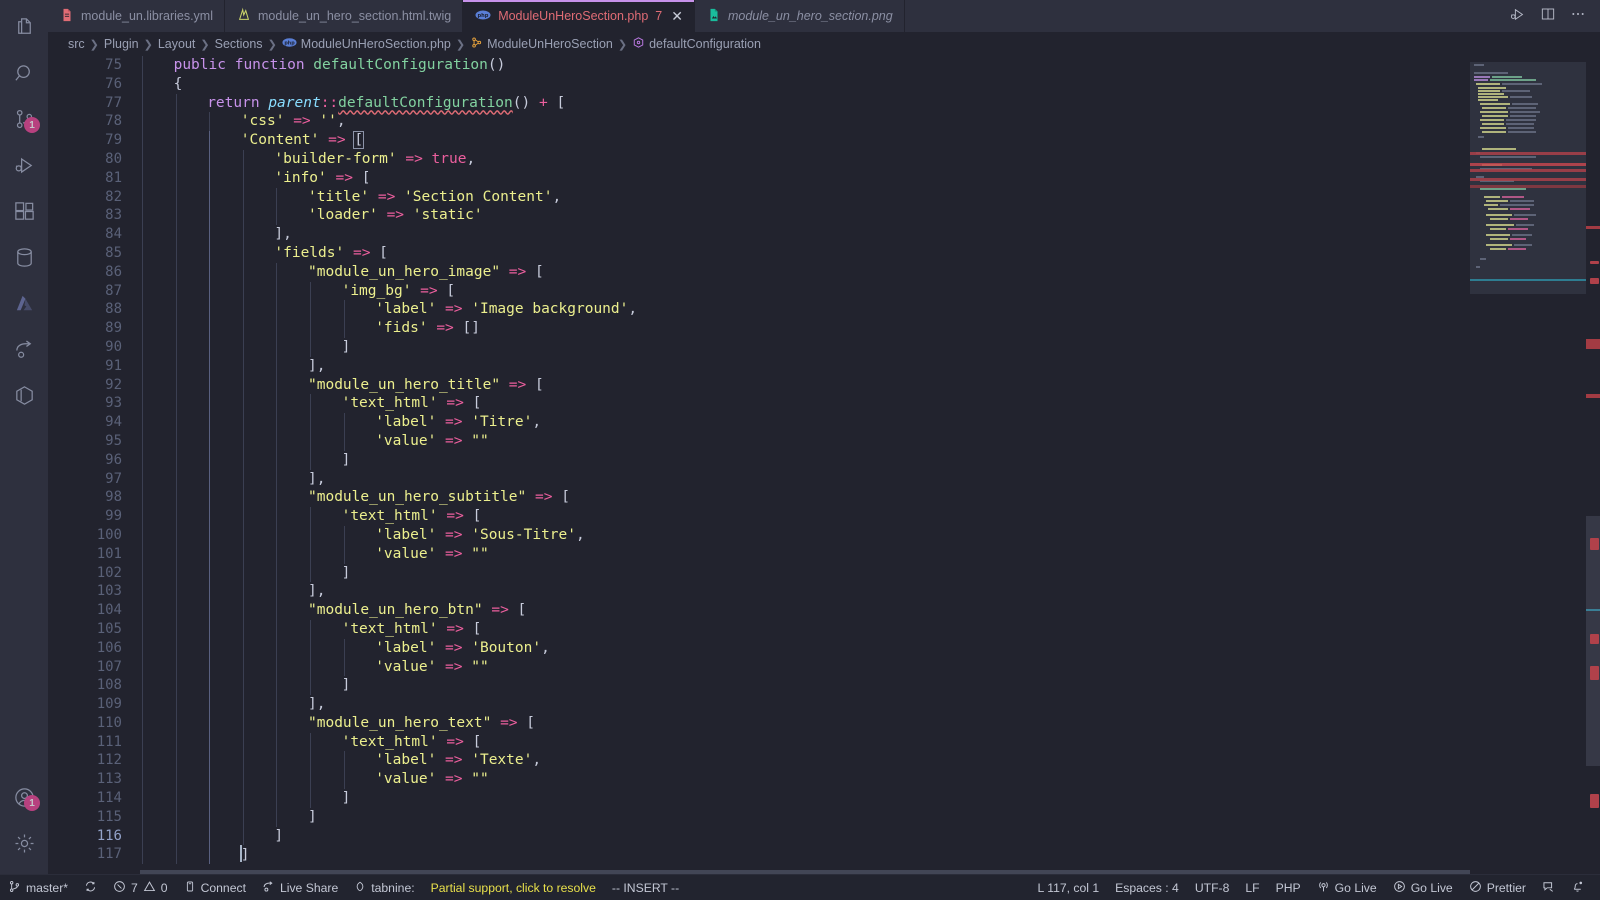 The image size is (1600, 900). Describe the element at coordinates (384, 887) in the screenshot. I see `status-tabnine: tabnine:` at that location.